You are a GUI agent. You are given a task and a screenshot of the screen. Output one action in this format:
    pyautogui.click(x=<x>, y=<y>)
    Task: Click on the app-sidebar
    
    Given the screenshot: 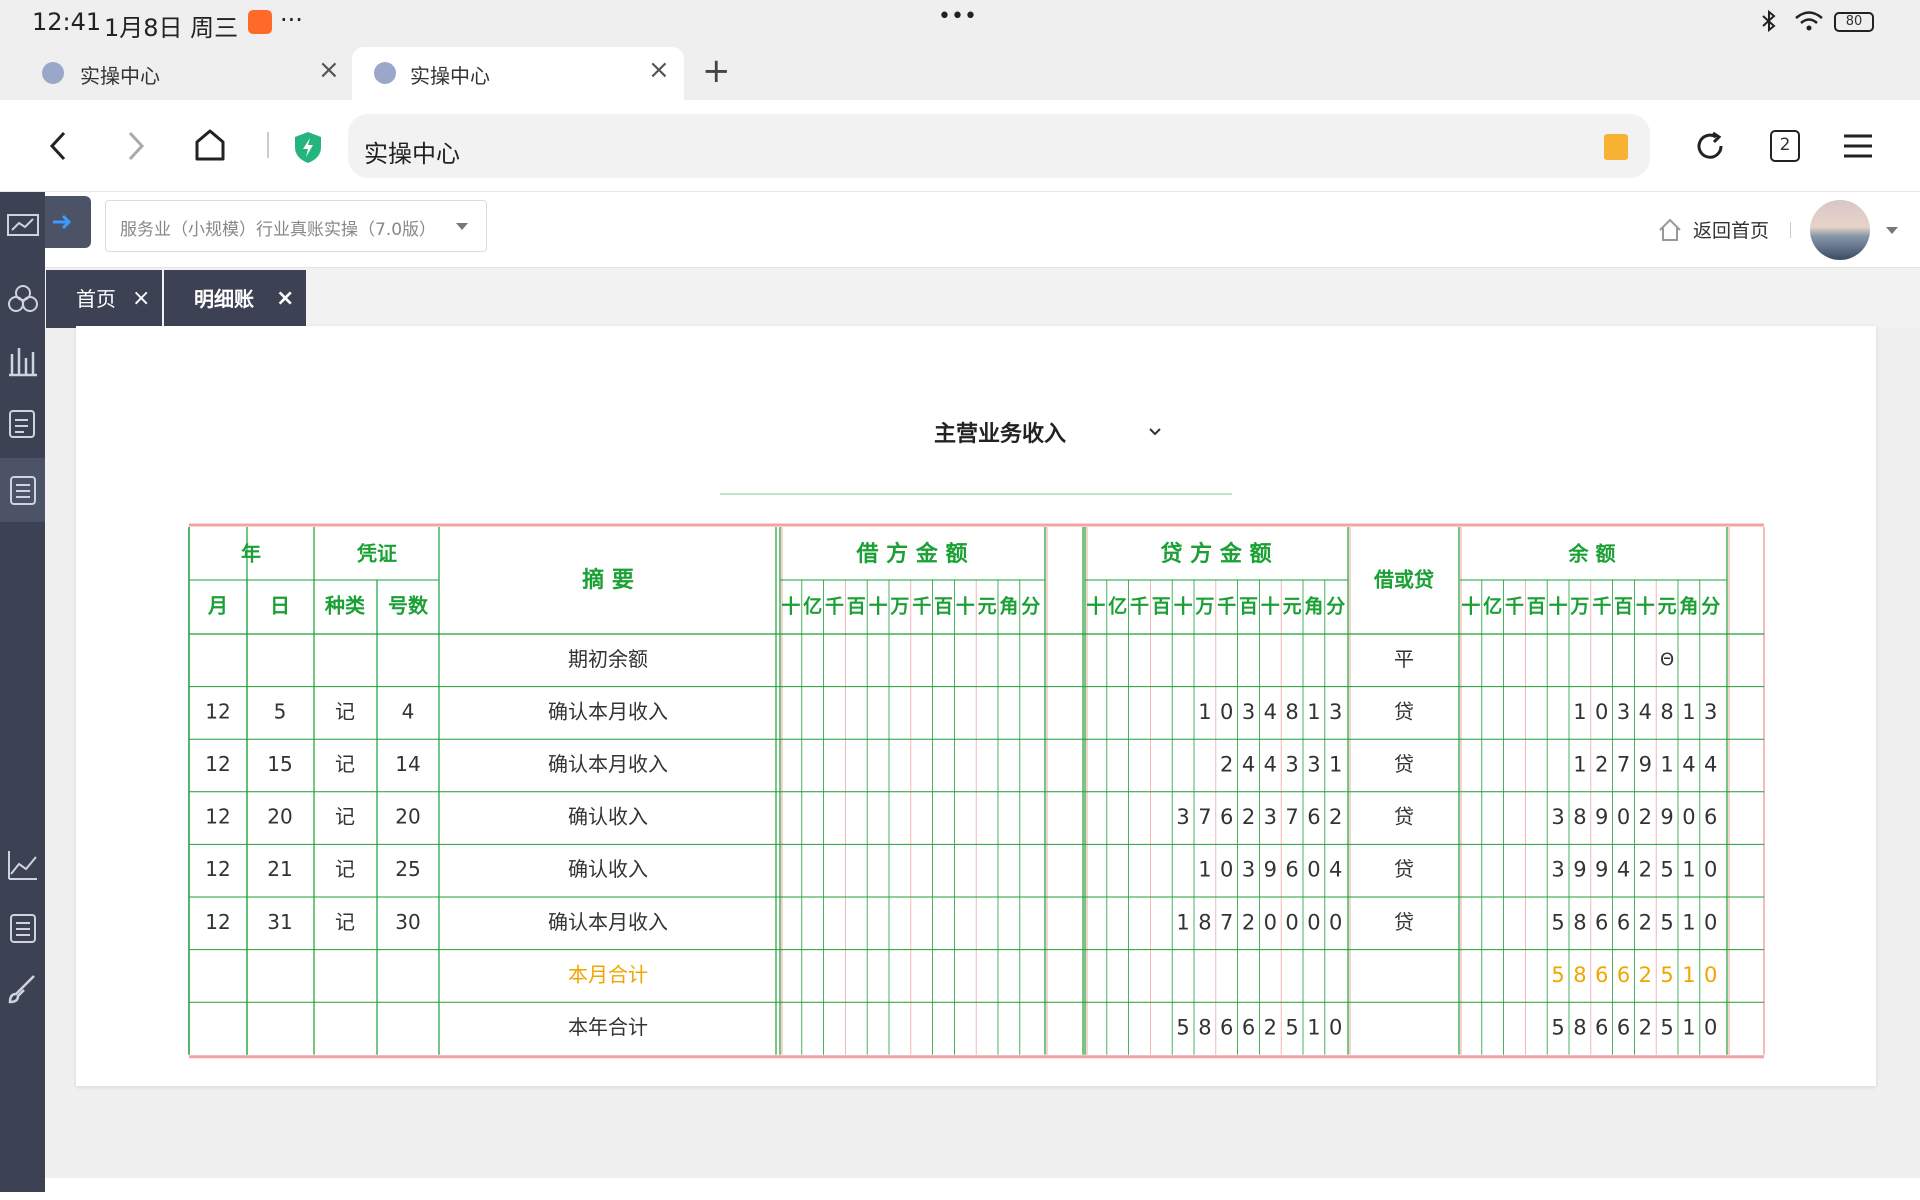 What is the action you would take?
    pyautogui.click(x=22, y=692)
    